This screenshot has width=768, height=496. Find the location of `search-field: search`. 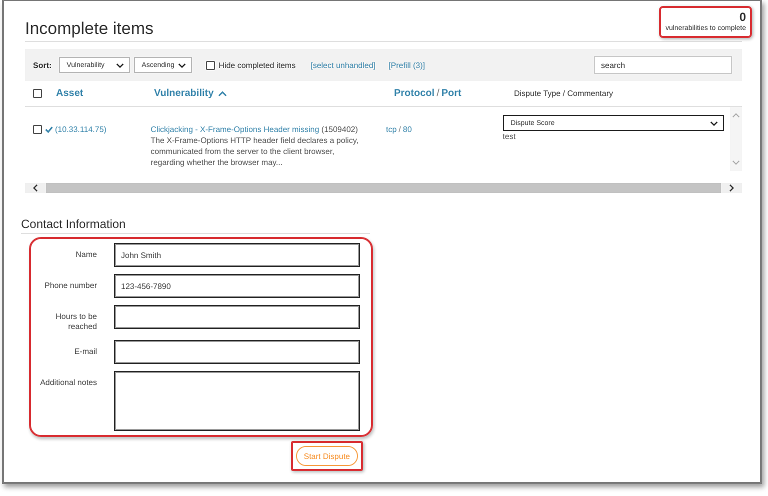

search-field: search is located at coordinates (663, 65).